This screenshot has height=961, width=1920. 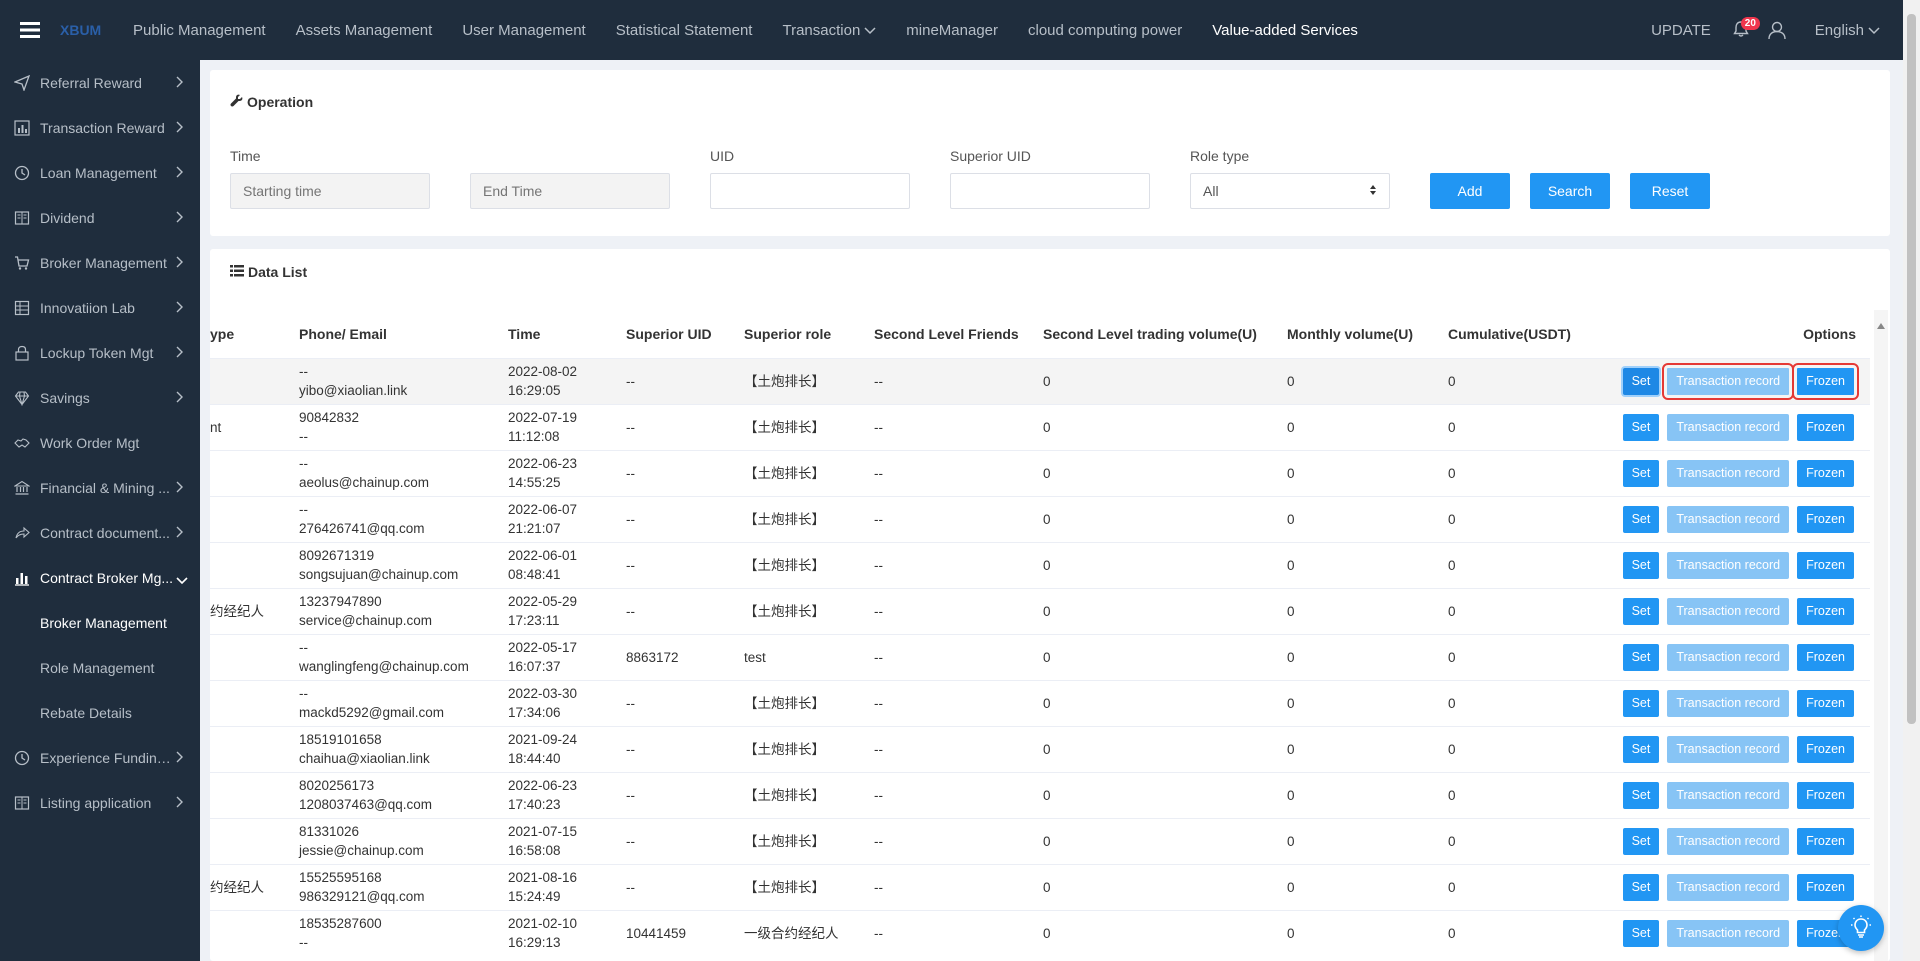 I want to click on sidebar-item-innovation-lab: Innovatiion Lab, so click(x=100, y=307).